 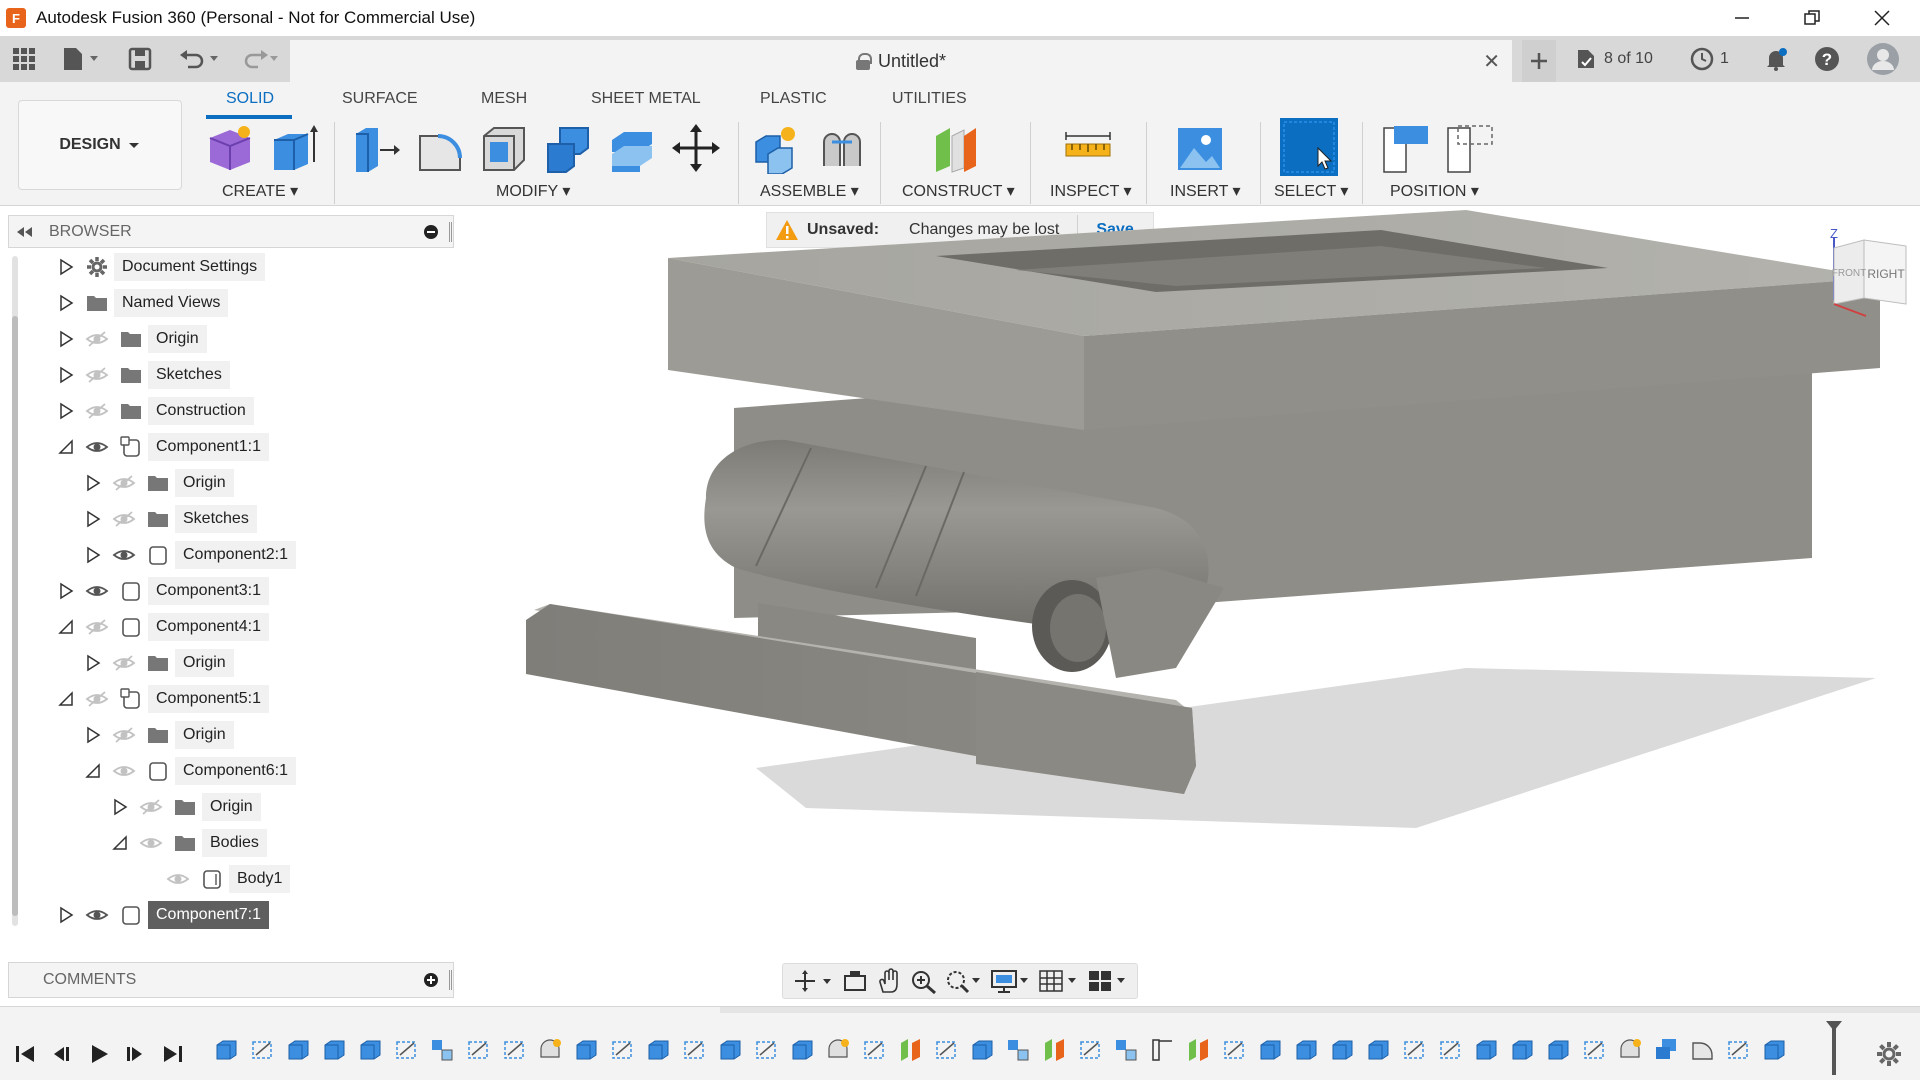 What do you see at coordinates (173, 1054) in the screenshot?
I see `go-to-end-icon` at bounding box center [173, 1054].